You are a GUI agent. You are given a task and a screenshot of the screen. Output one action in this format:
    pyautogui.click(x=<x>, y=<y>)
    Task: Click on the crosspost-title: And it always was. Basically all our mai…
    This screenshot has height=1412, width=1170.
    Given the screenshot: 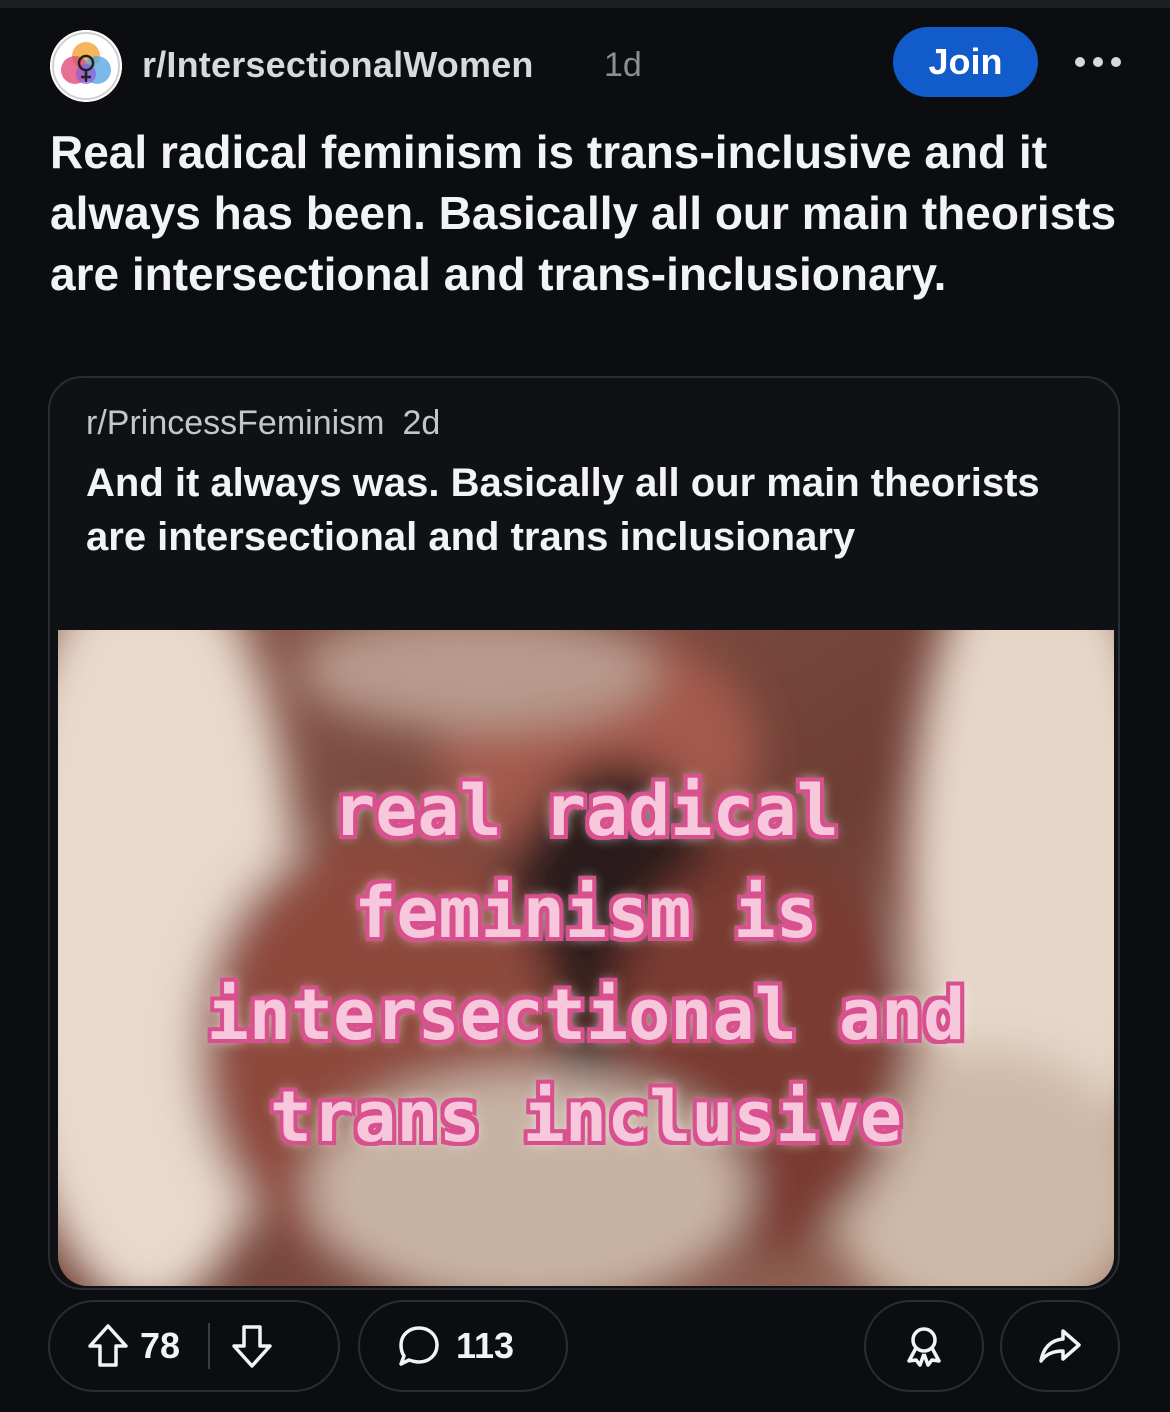 What is the action you would take?
    pyautogui.click(x=566, y=510)
    